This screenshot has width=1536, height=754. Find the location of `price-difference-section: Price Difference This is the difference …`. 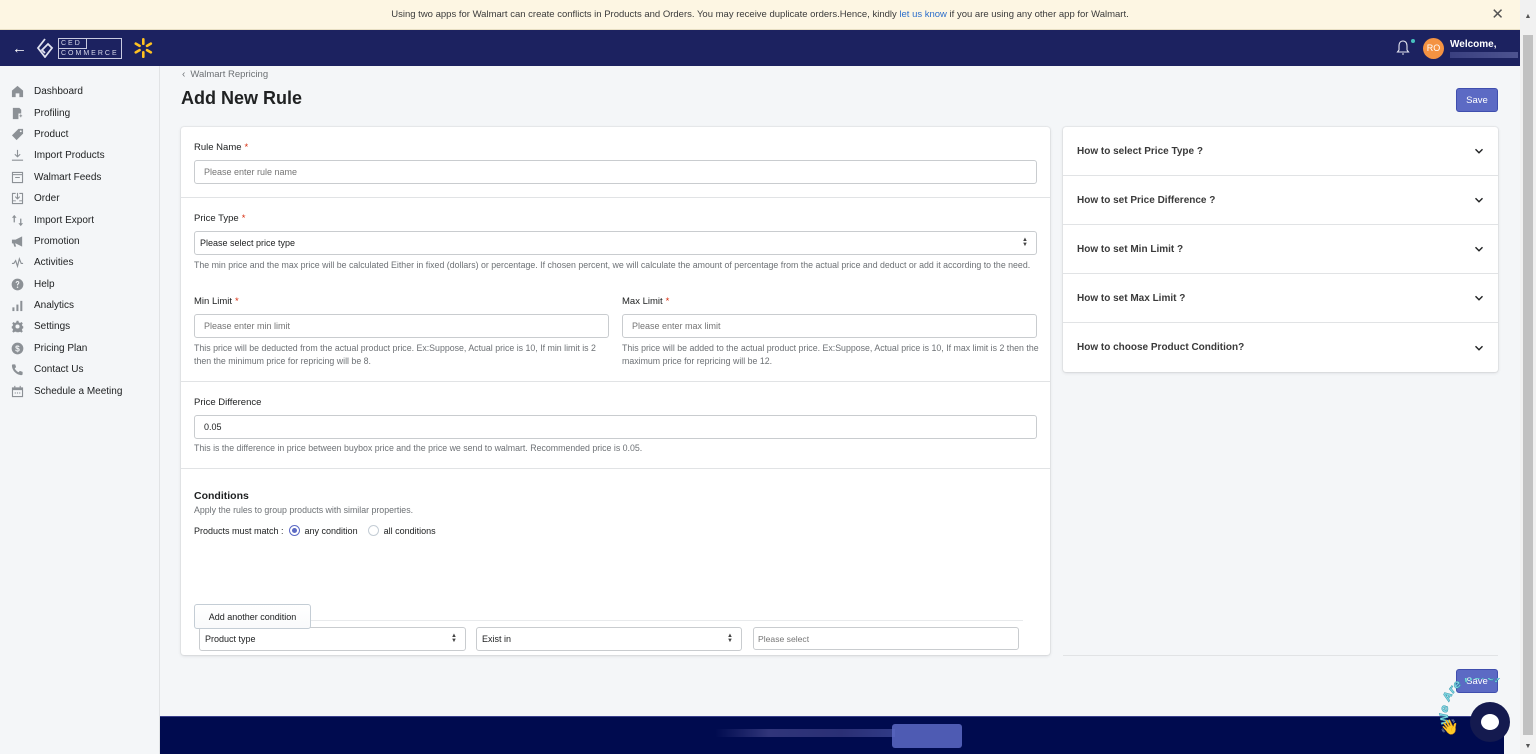

price-difference-section: Price Difference This is the difference … is located at coordinates (615, 425).